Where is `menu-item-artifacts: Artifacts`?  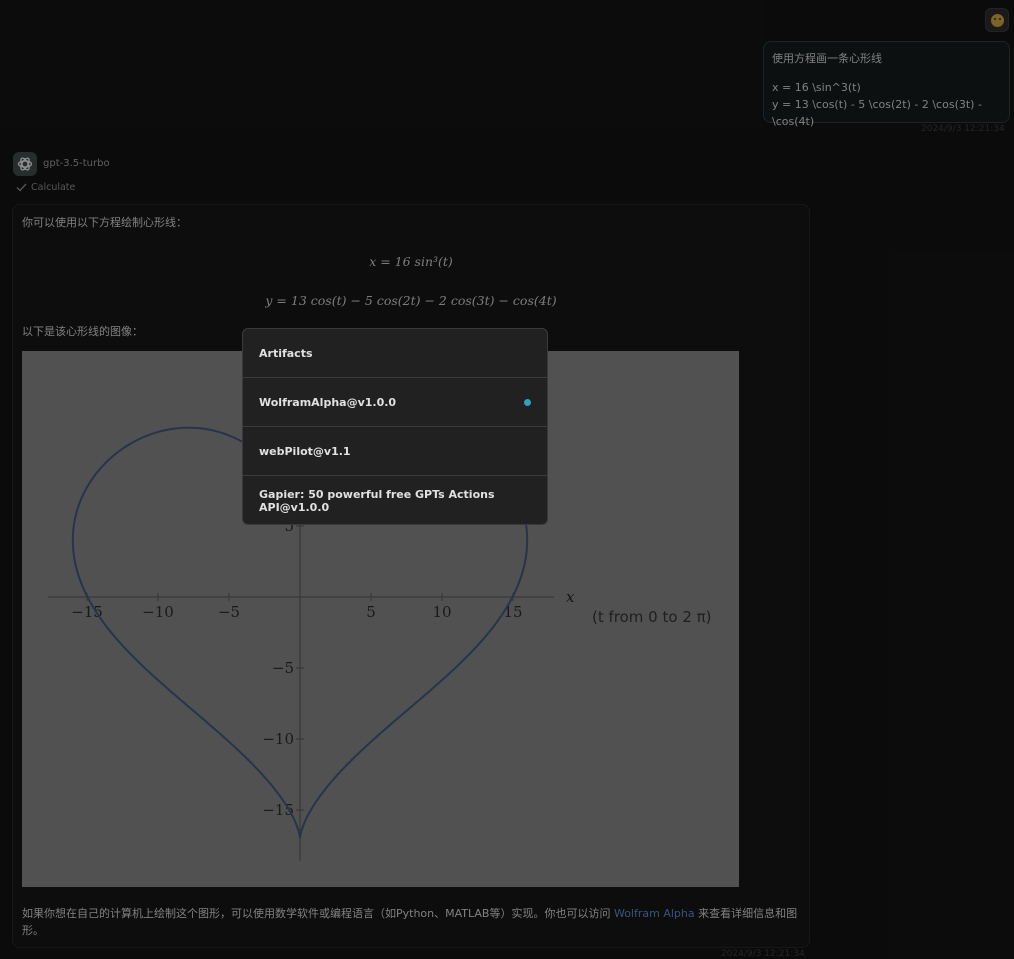
menu-item-artifacts: Artifacts is located at coordinates (395, 353).